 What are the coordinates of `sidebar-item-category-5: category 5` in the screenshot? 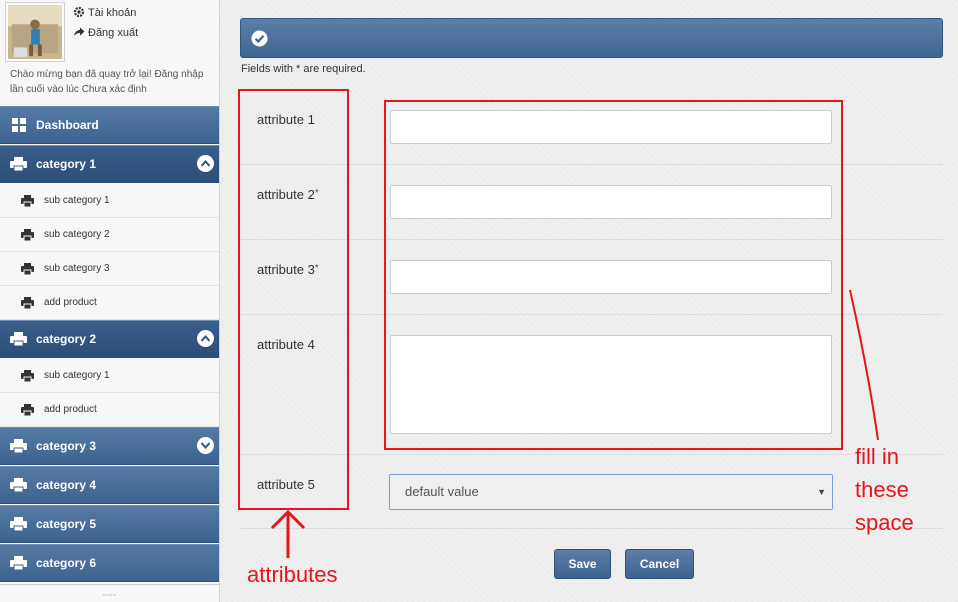 It's located at (109, 524).